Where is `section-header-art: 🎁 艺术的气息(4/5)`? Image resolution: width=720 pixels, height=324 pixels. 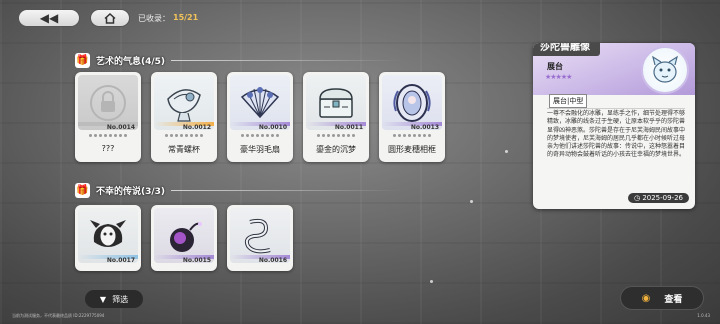 section-header-art: 🎁 艺术的气息(4/5) is located at coordinates (238, 60).